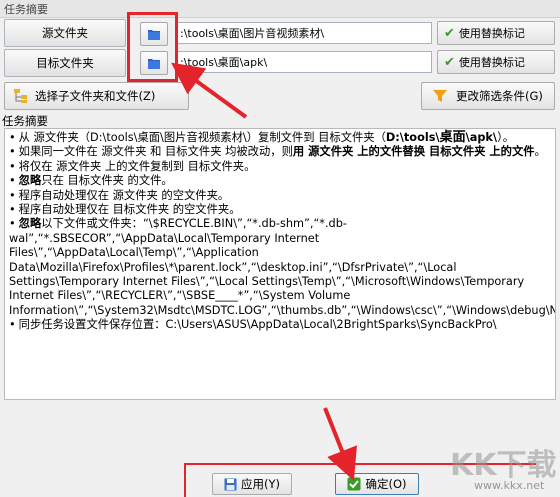 The width and height of the screenshot is (560, 497). I want to click on summary-text-segment: 从 源文件夹（D:\tools\桌面\图片音视频素材\）复制文件到 目标文件夹（, so click(202, 137).